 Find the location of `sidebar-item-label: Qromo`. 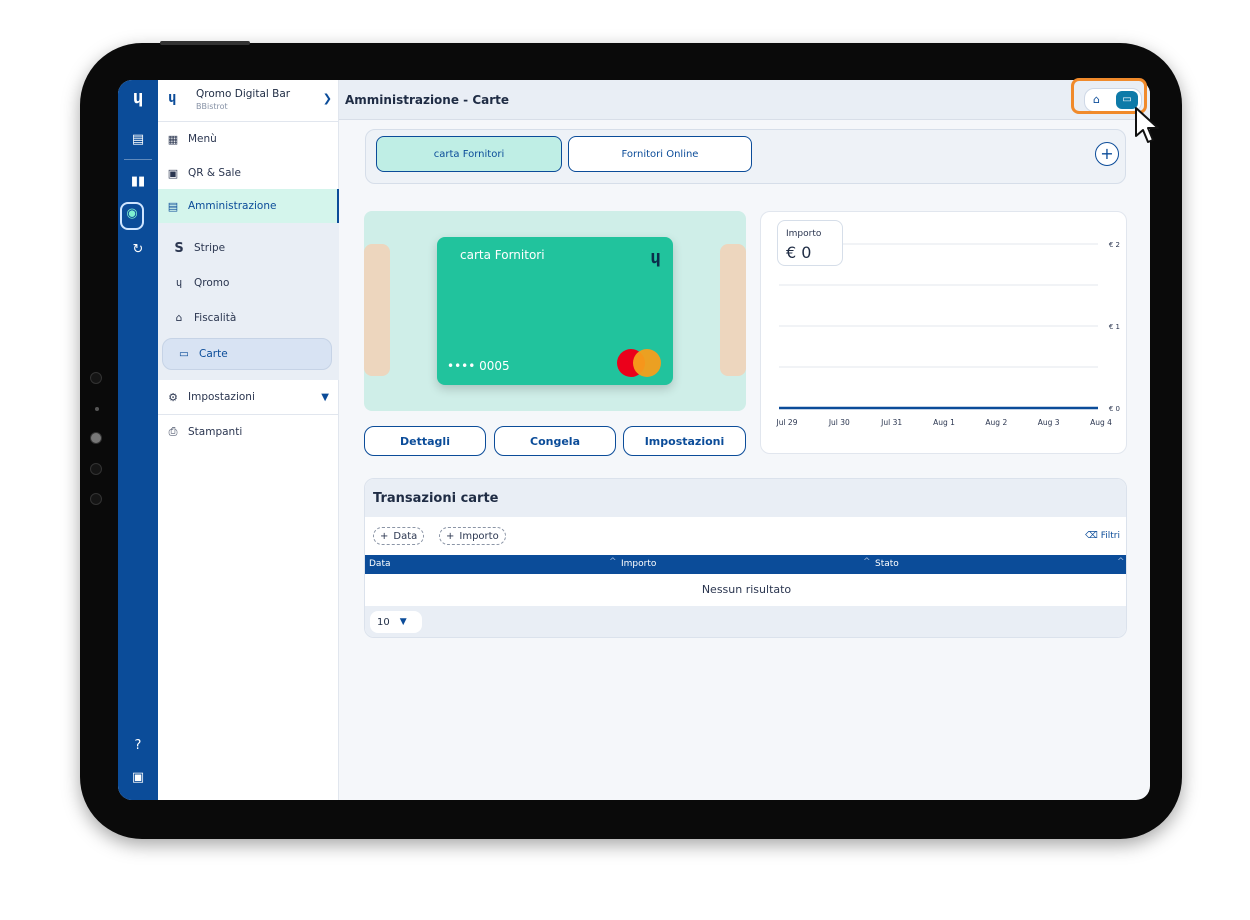

sidebar-item-label: Qromo is located at coordinates (212, 283).